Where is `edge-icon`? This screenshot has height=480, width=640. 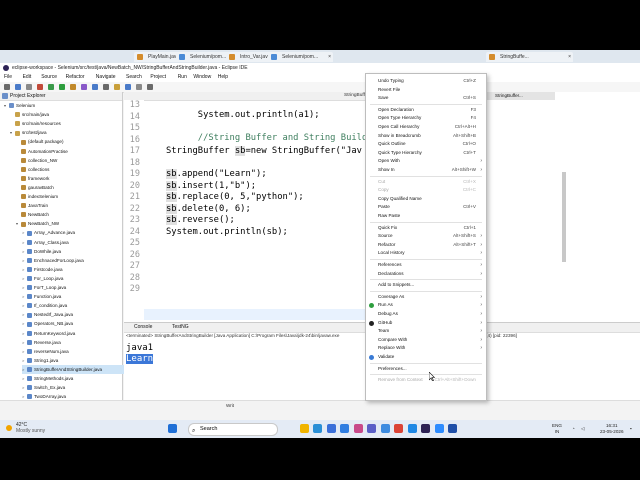
edge-icon is located at coordinates (317, 428).